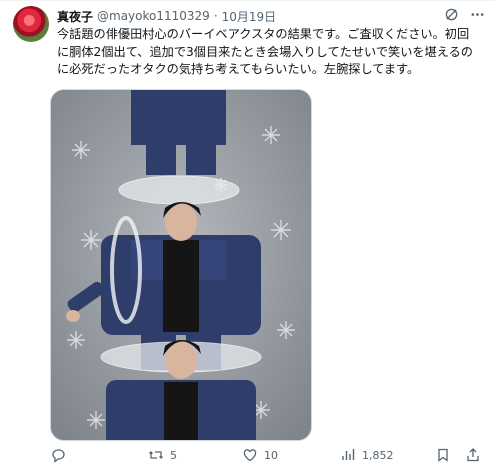 This screenshot has width=495, height=475. I want to click on tweet-header: 真夜子 @mayoko1110329 · 10月19日, so click(166, 16).